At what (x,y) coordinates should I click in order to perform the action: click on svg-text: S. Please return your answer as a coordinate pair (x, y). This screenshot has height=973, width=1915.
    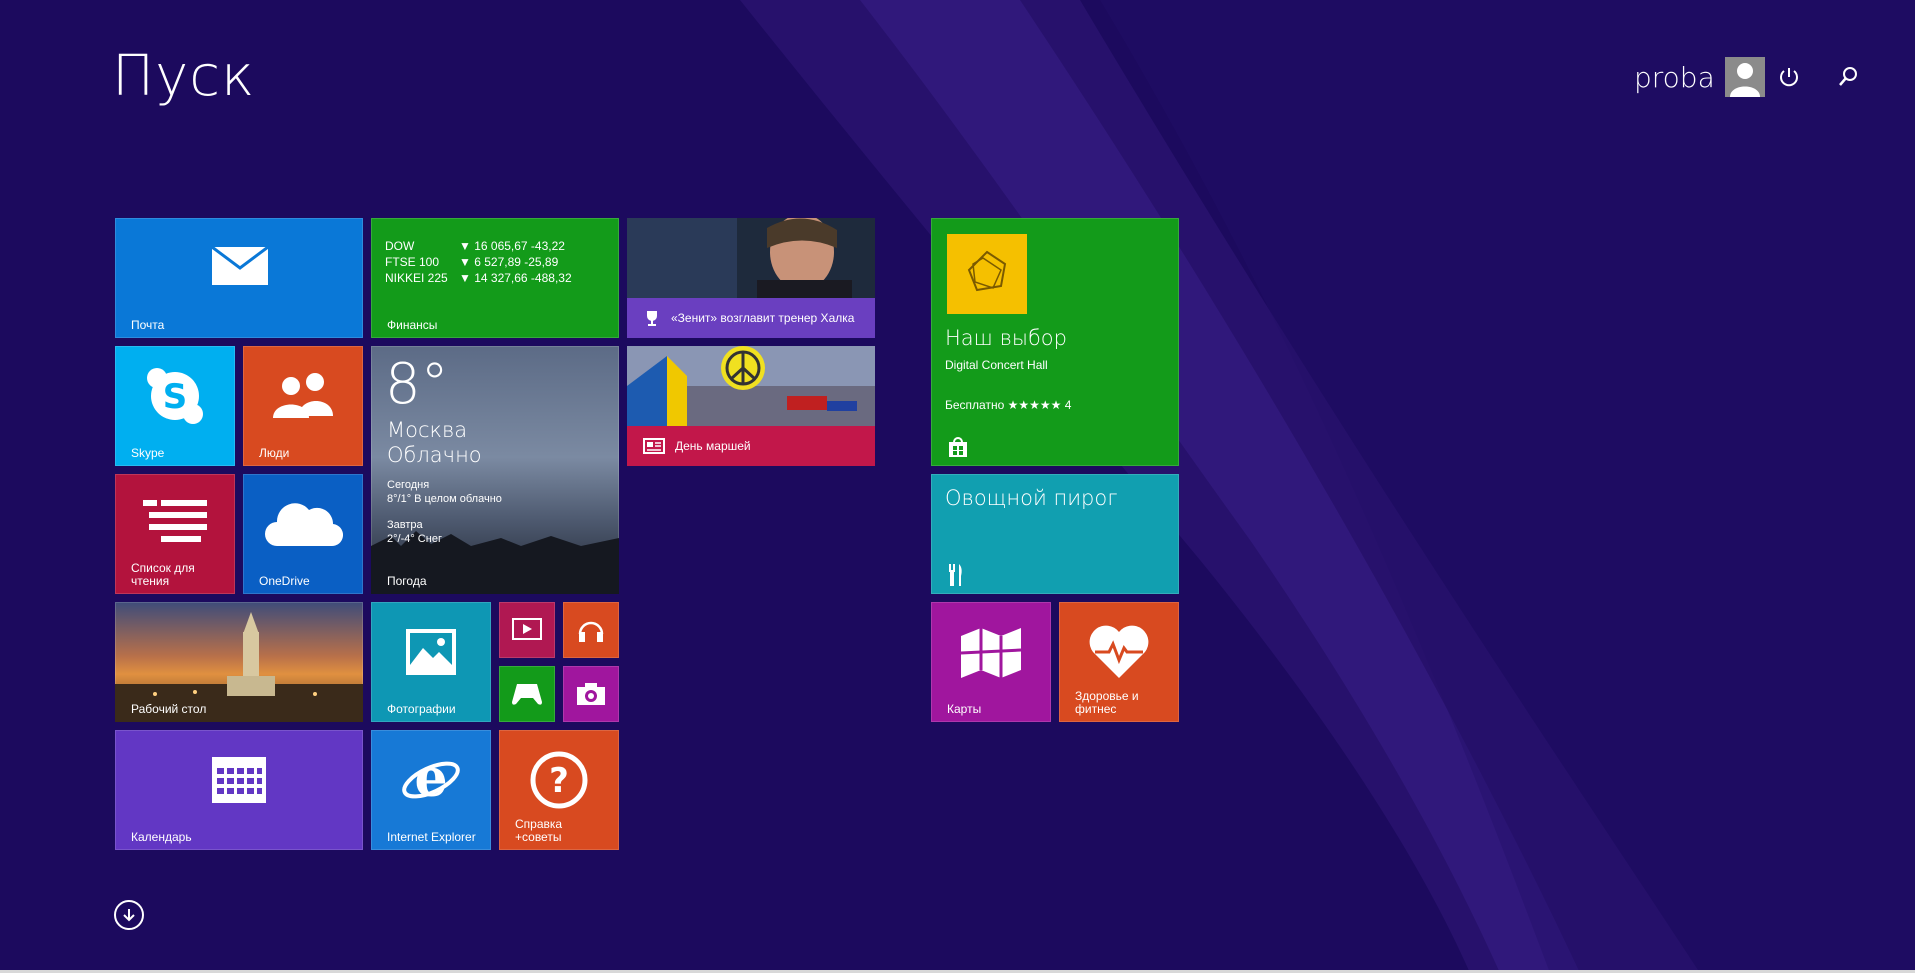
    Looking at the image, I should click on (175, 397).